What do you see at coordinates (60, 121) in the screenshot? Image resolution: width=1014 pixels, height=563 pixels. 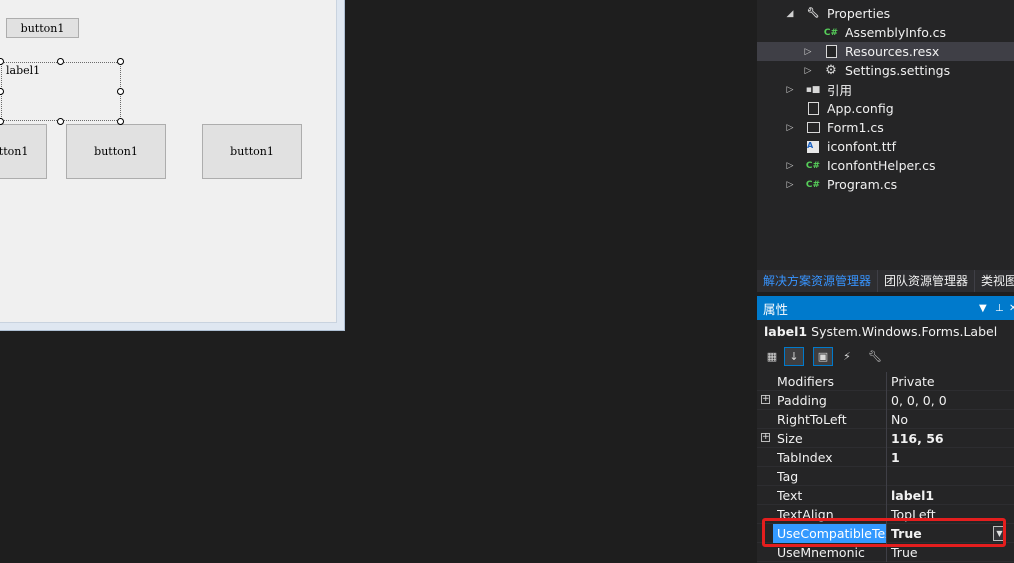 I see `resize-handle-s` at bounding box center [60, 121].